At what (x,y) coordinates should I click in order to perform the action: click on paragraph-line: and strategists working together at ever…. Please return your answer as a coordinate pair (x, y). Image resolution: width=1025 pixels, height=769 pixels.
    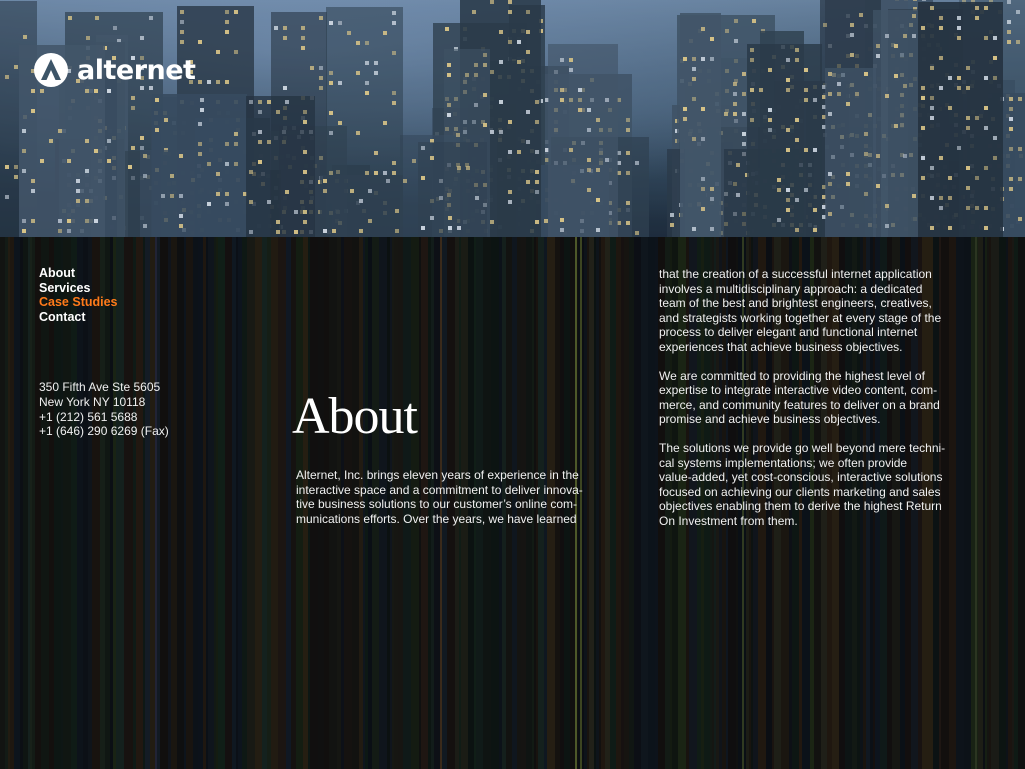
    Looking at the image, I should click on (800, 317).